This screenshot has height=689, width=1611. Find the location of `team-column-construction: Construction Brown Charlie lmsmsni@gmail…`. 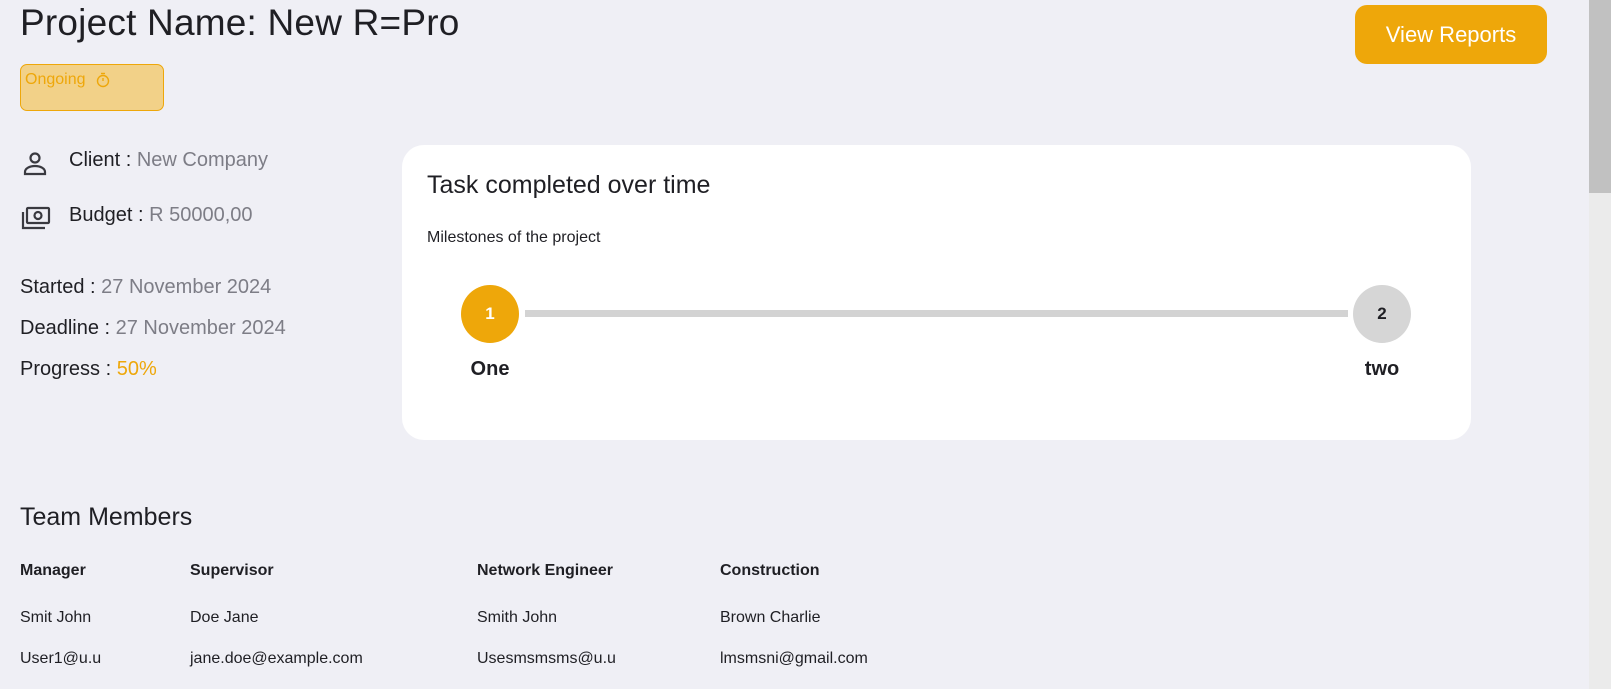

team-column-construction: Construction Brown Charlie lmsmsni@gmail… is located at coordinates (794, 623).